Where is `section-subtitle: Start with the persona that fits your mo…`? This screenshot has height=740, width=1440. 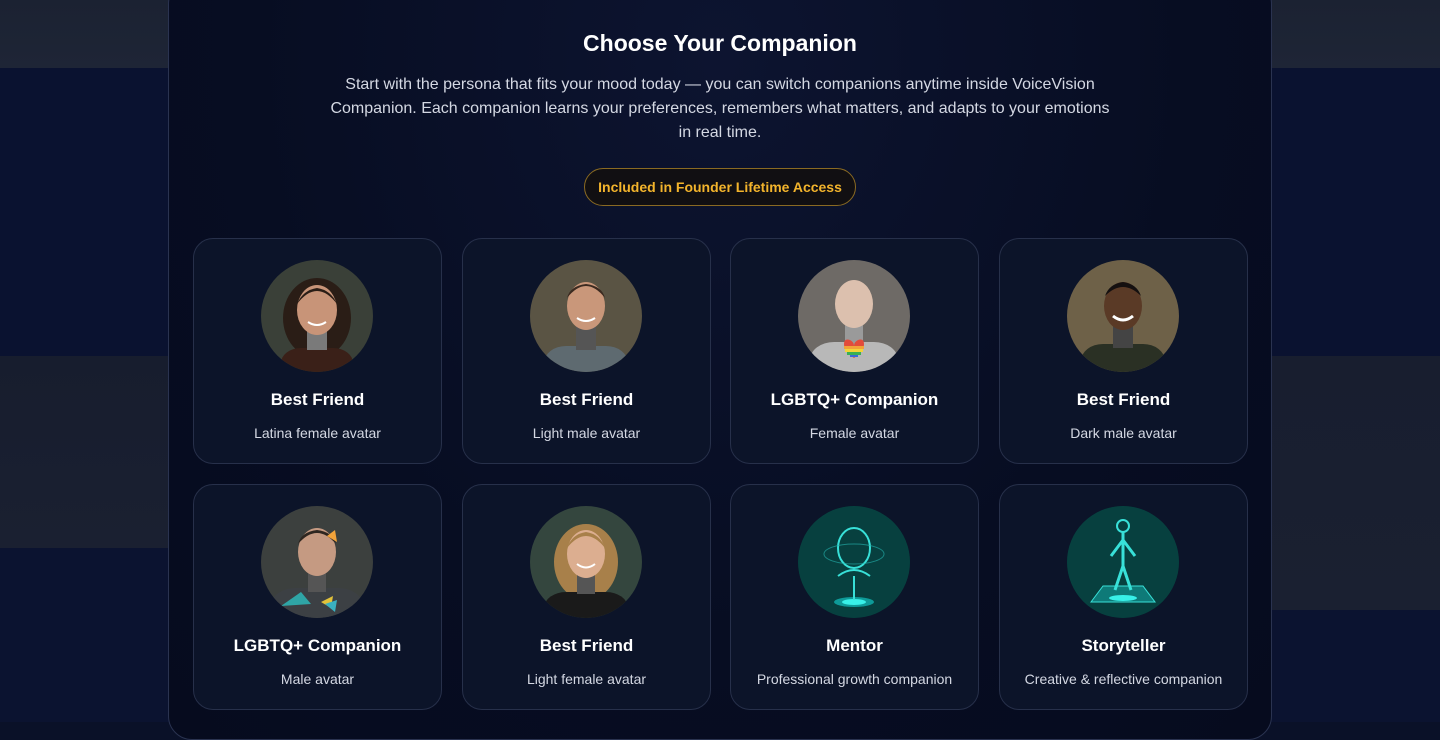
section-subtitle: Start with the persona that fits your mo… is located at coordinates (720, 108).